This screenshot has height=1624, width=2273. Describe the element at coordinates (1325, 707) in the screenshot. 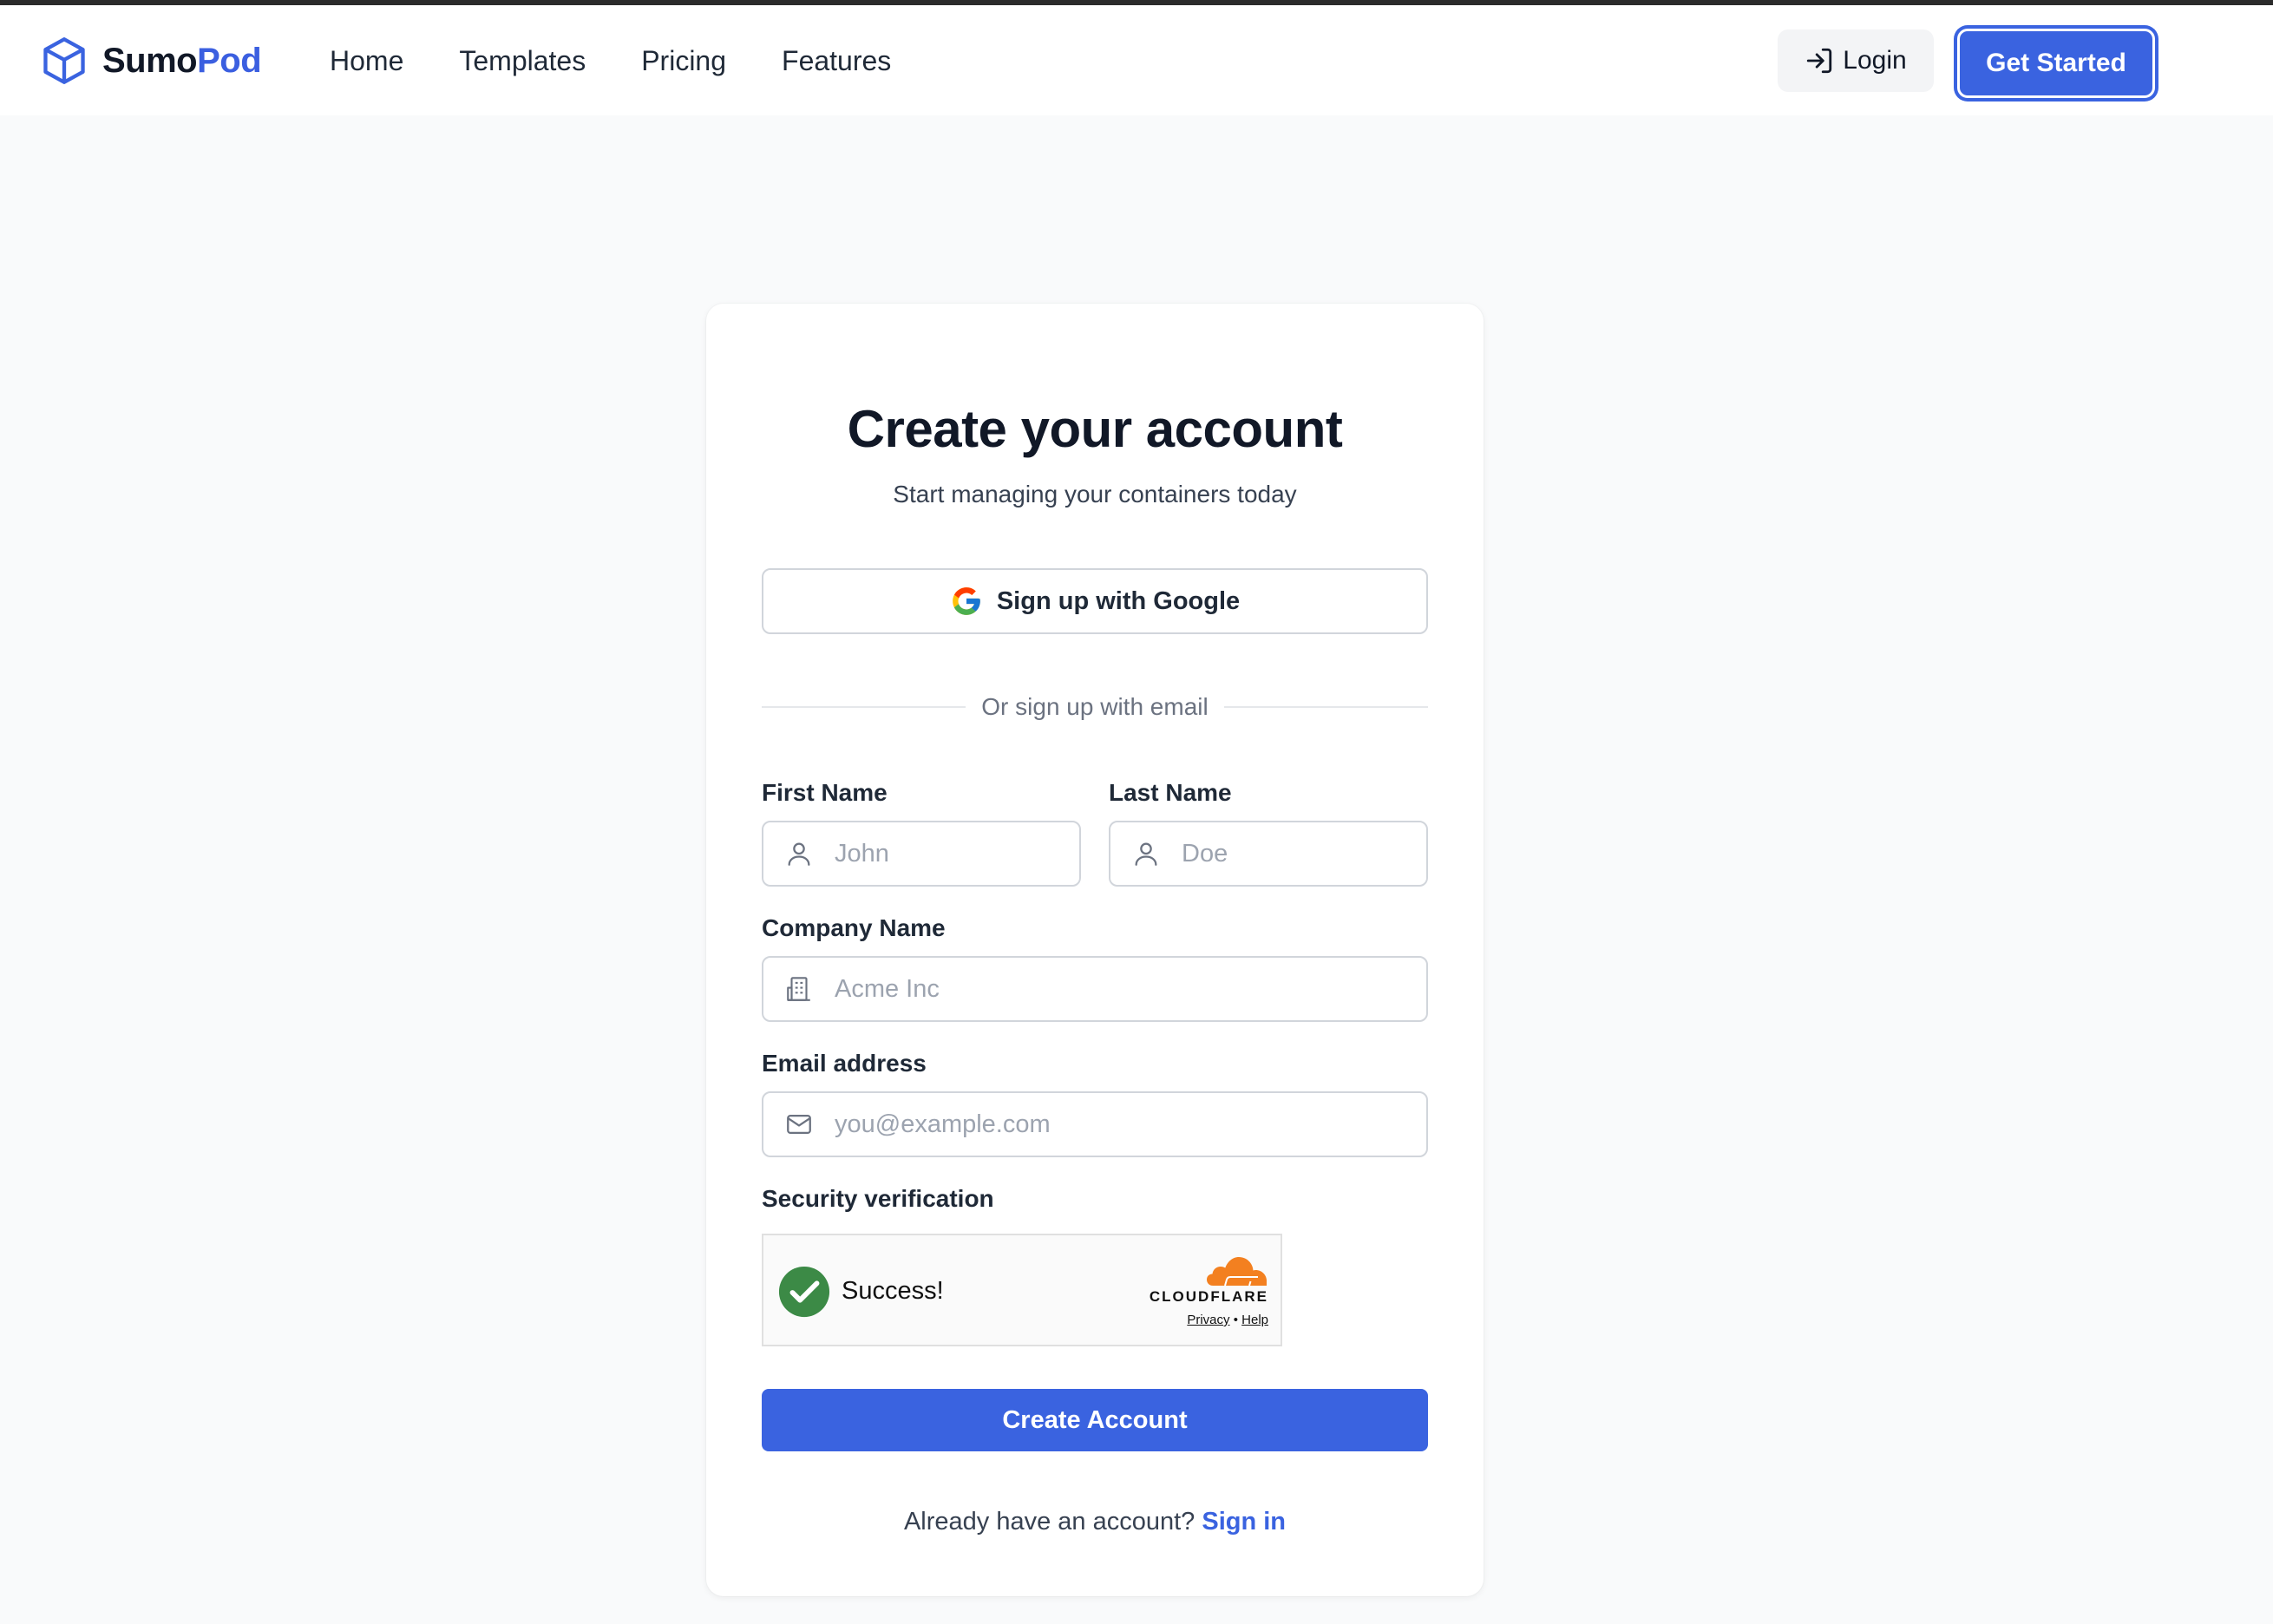

I see `divider-line-right` at that location.